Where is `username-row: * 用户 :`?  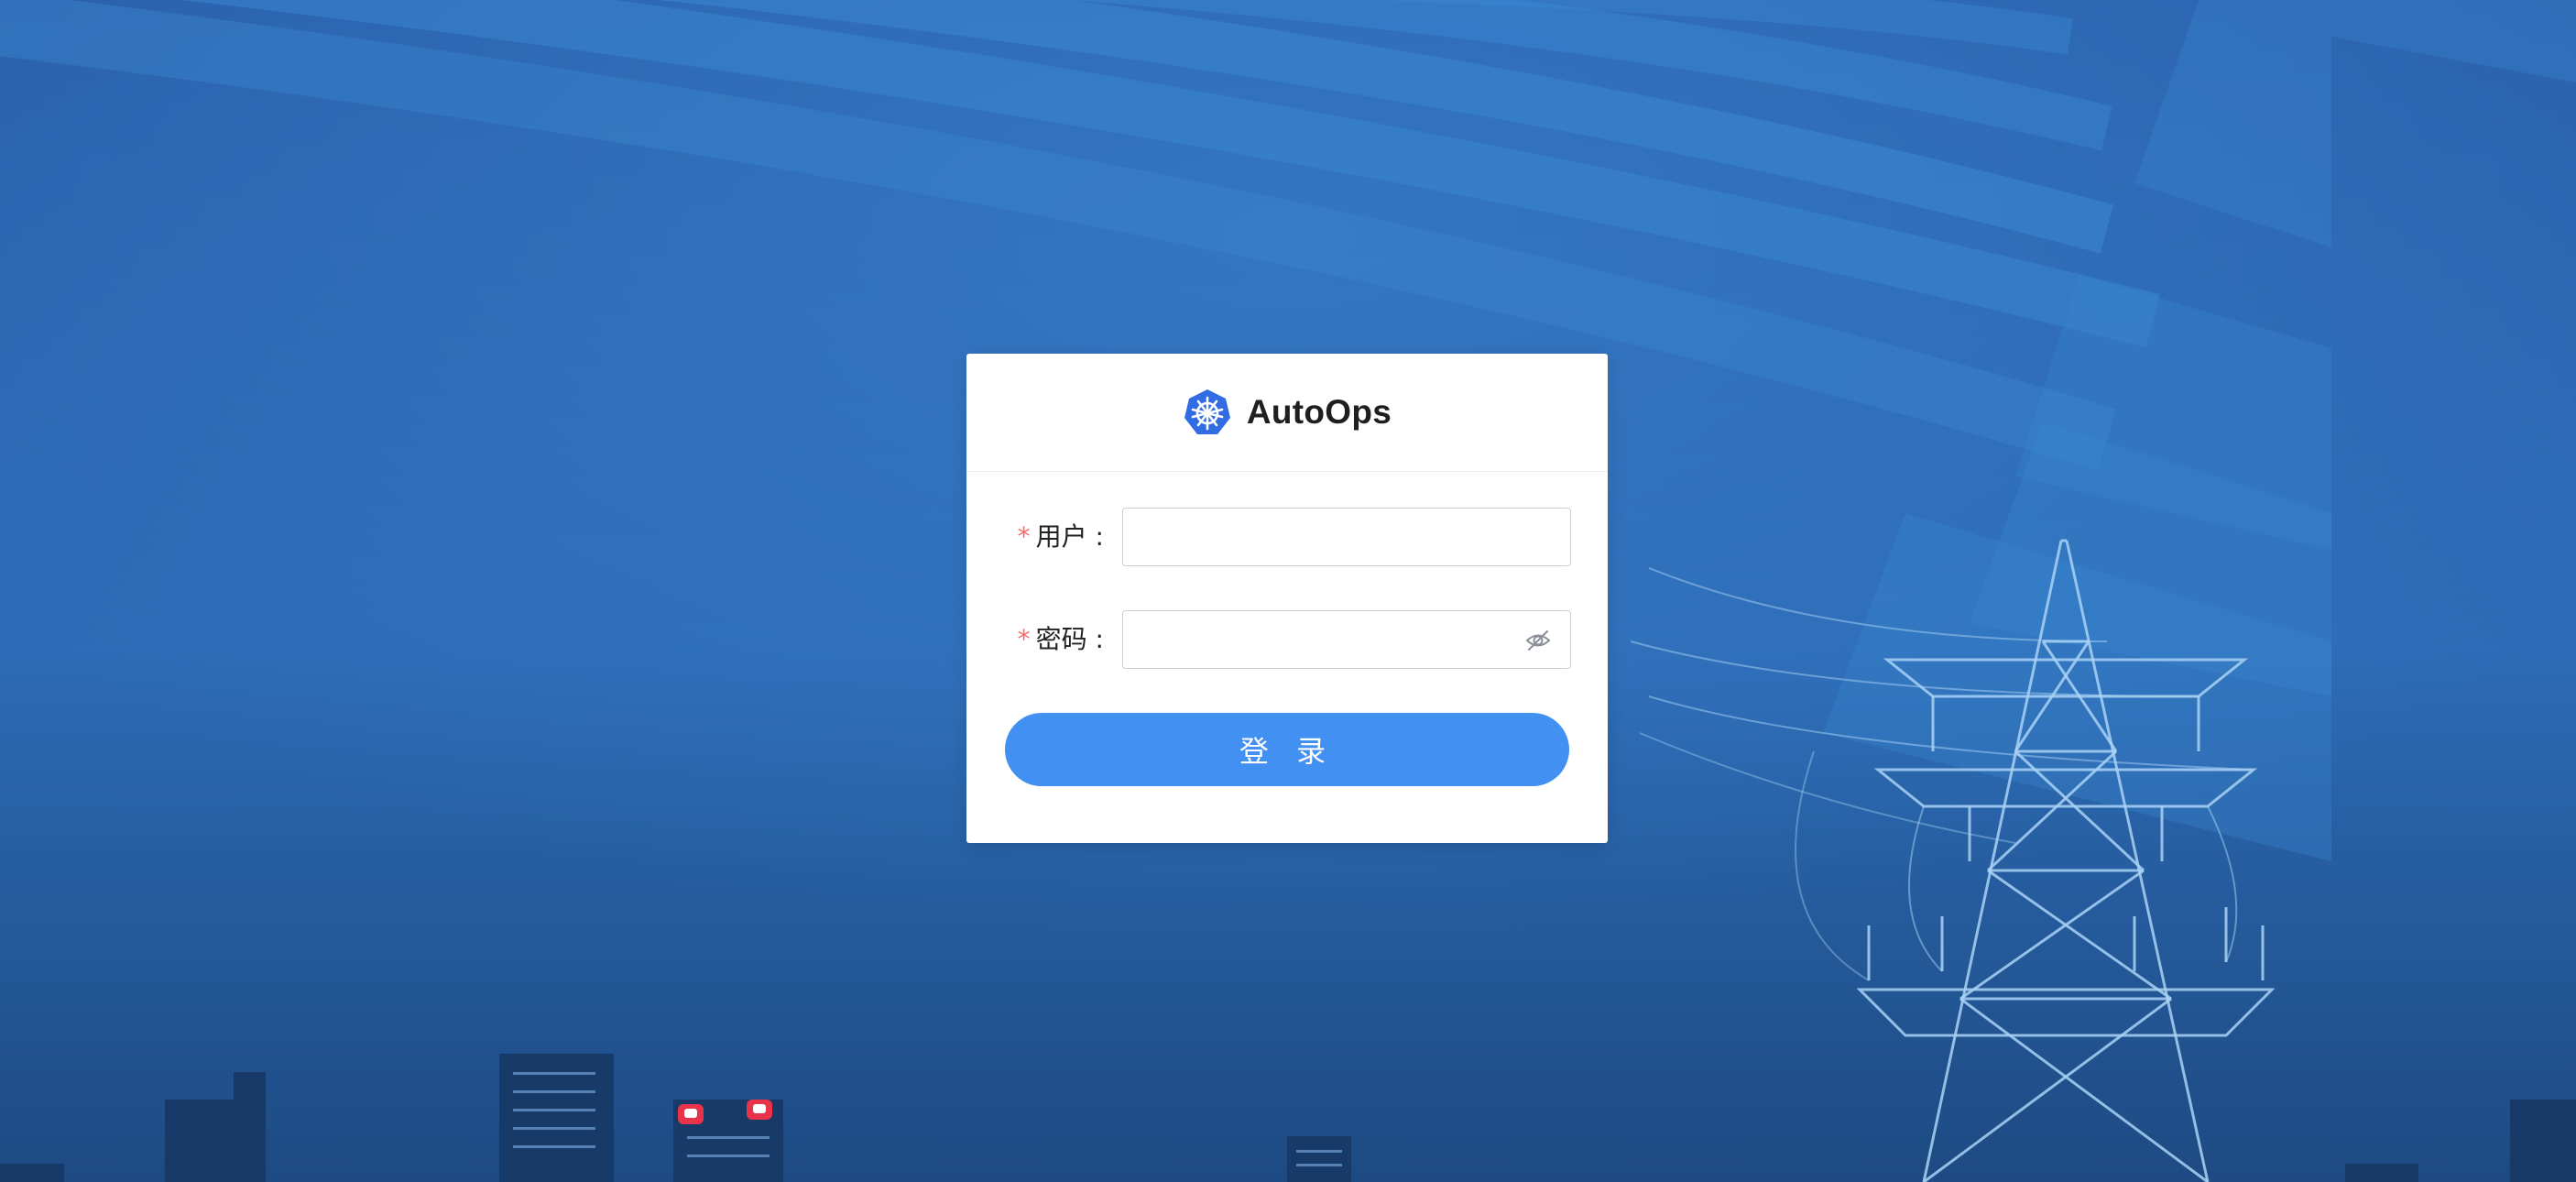 username-row: * 用户 : is located at coordinates (1287, 537).